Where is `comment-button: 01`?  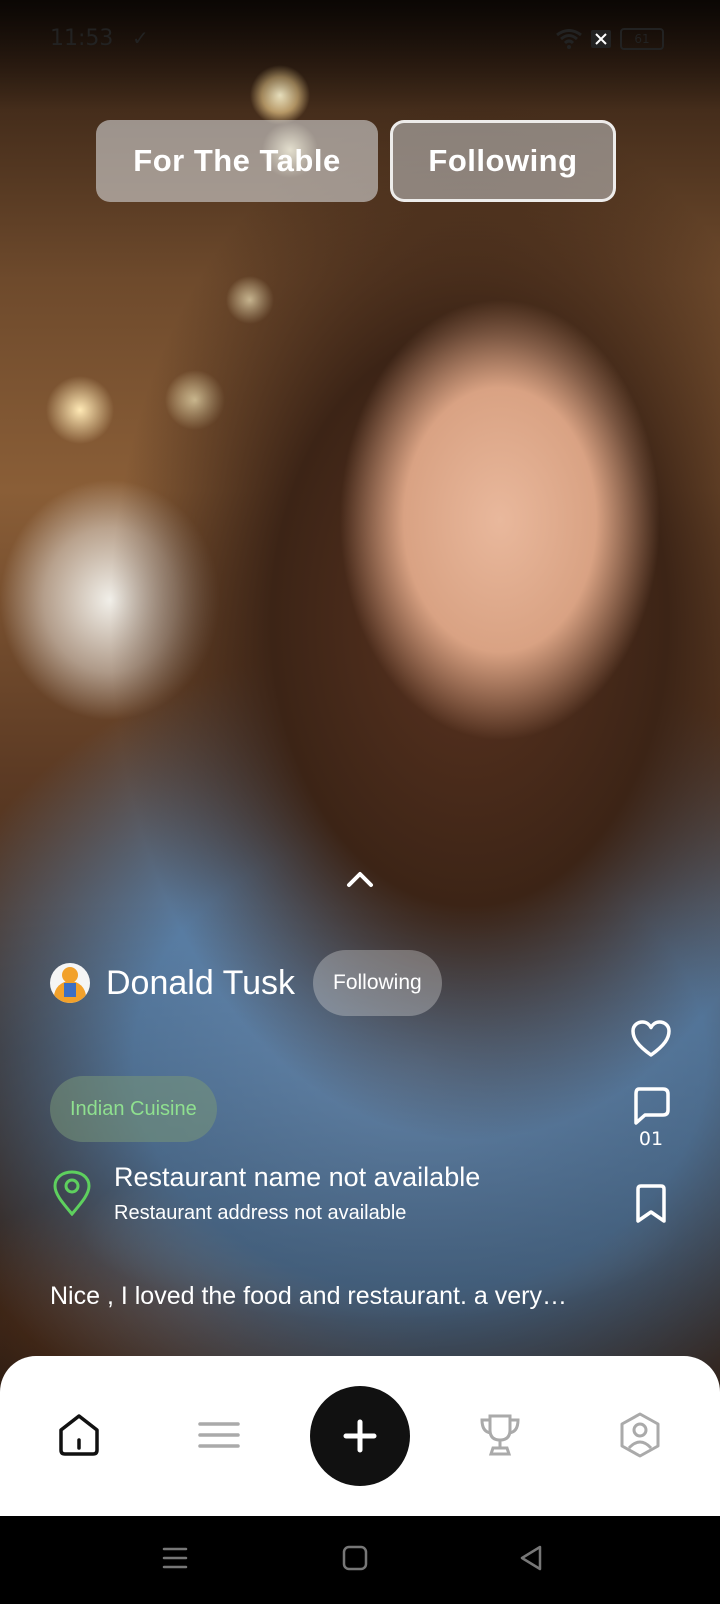
comment-button: 01 is located at coordinates (651, 1118).